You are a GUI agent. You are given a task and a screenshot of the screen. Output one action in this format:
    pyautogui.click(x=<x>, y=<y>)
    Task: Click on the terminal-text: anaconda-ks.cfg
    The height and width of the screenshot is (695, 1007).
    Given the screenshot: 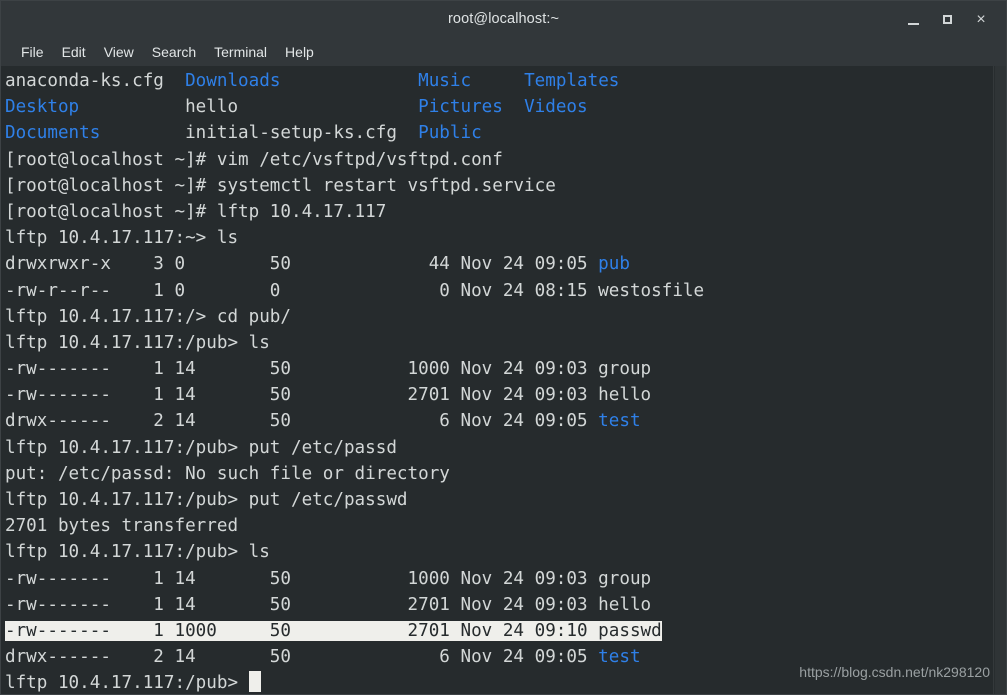 What is the action you would take?
    pyautogui.click(x=95, y=81)
    